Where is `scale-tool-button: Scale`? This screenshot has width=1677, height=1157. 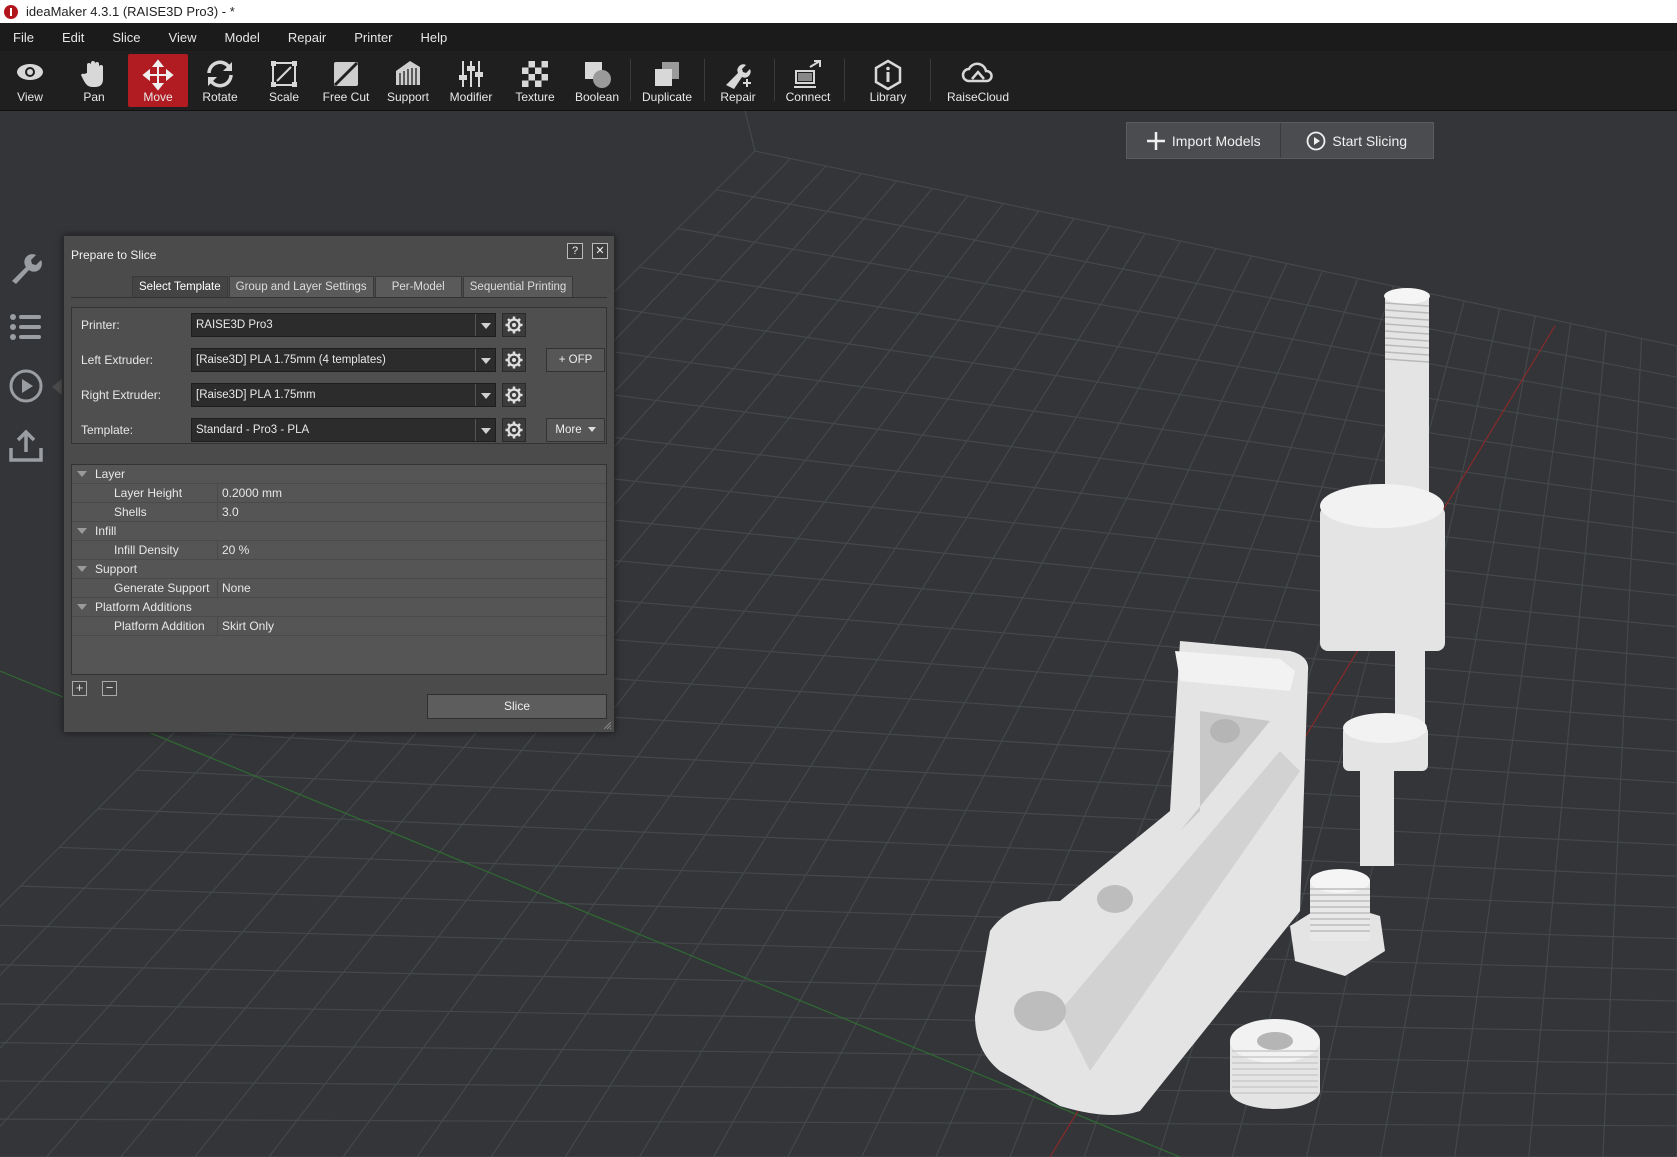
scale-tool-button: Scale is located at coordinates (284, 80).